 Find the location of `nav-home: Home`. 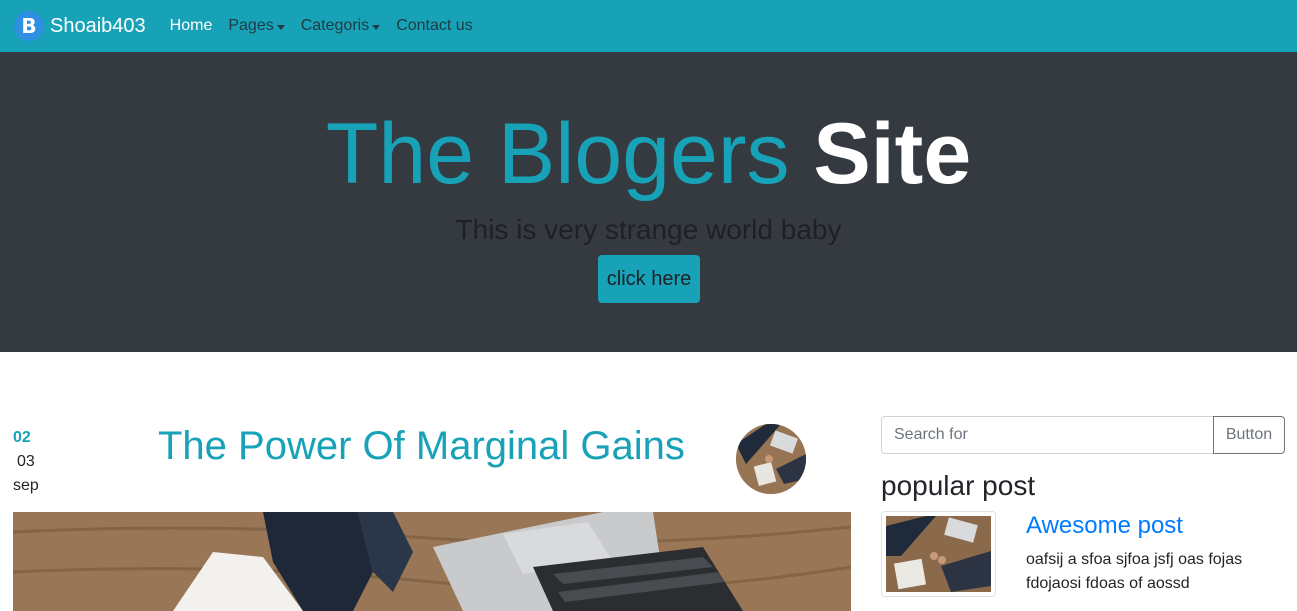

nav-home: Home is located at coordinates (191, 26).